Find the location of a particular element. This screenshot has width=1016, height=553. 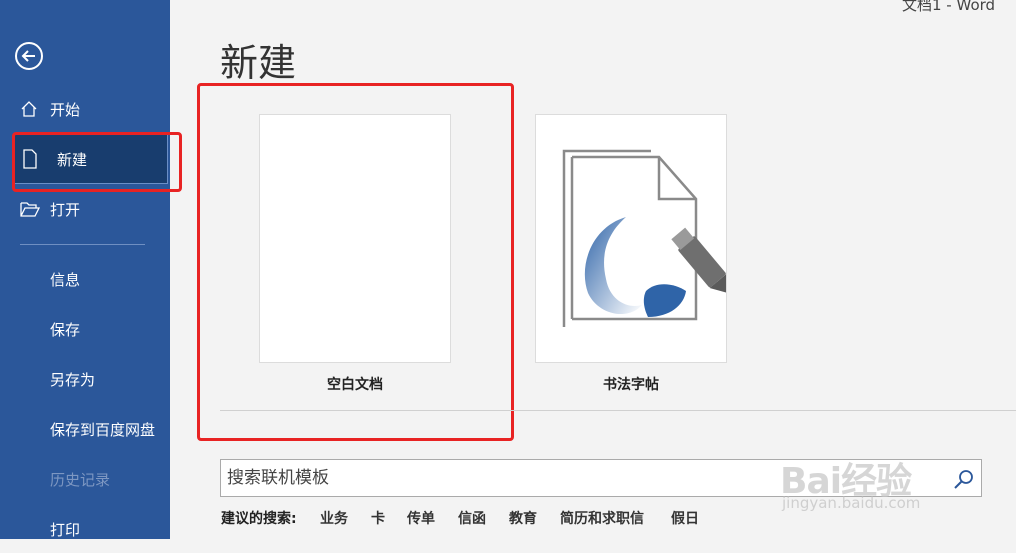

suggested-search-link: 传单 is located at coordinates (421, 518).